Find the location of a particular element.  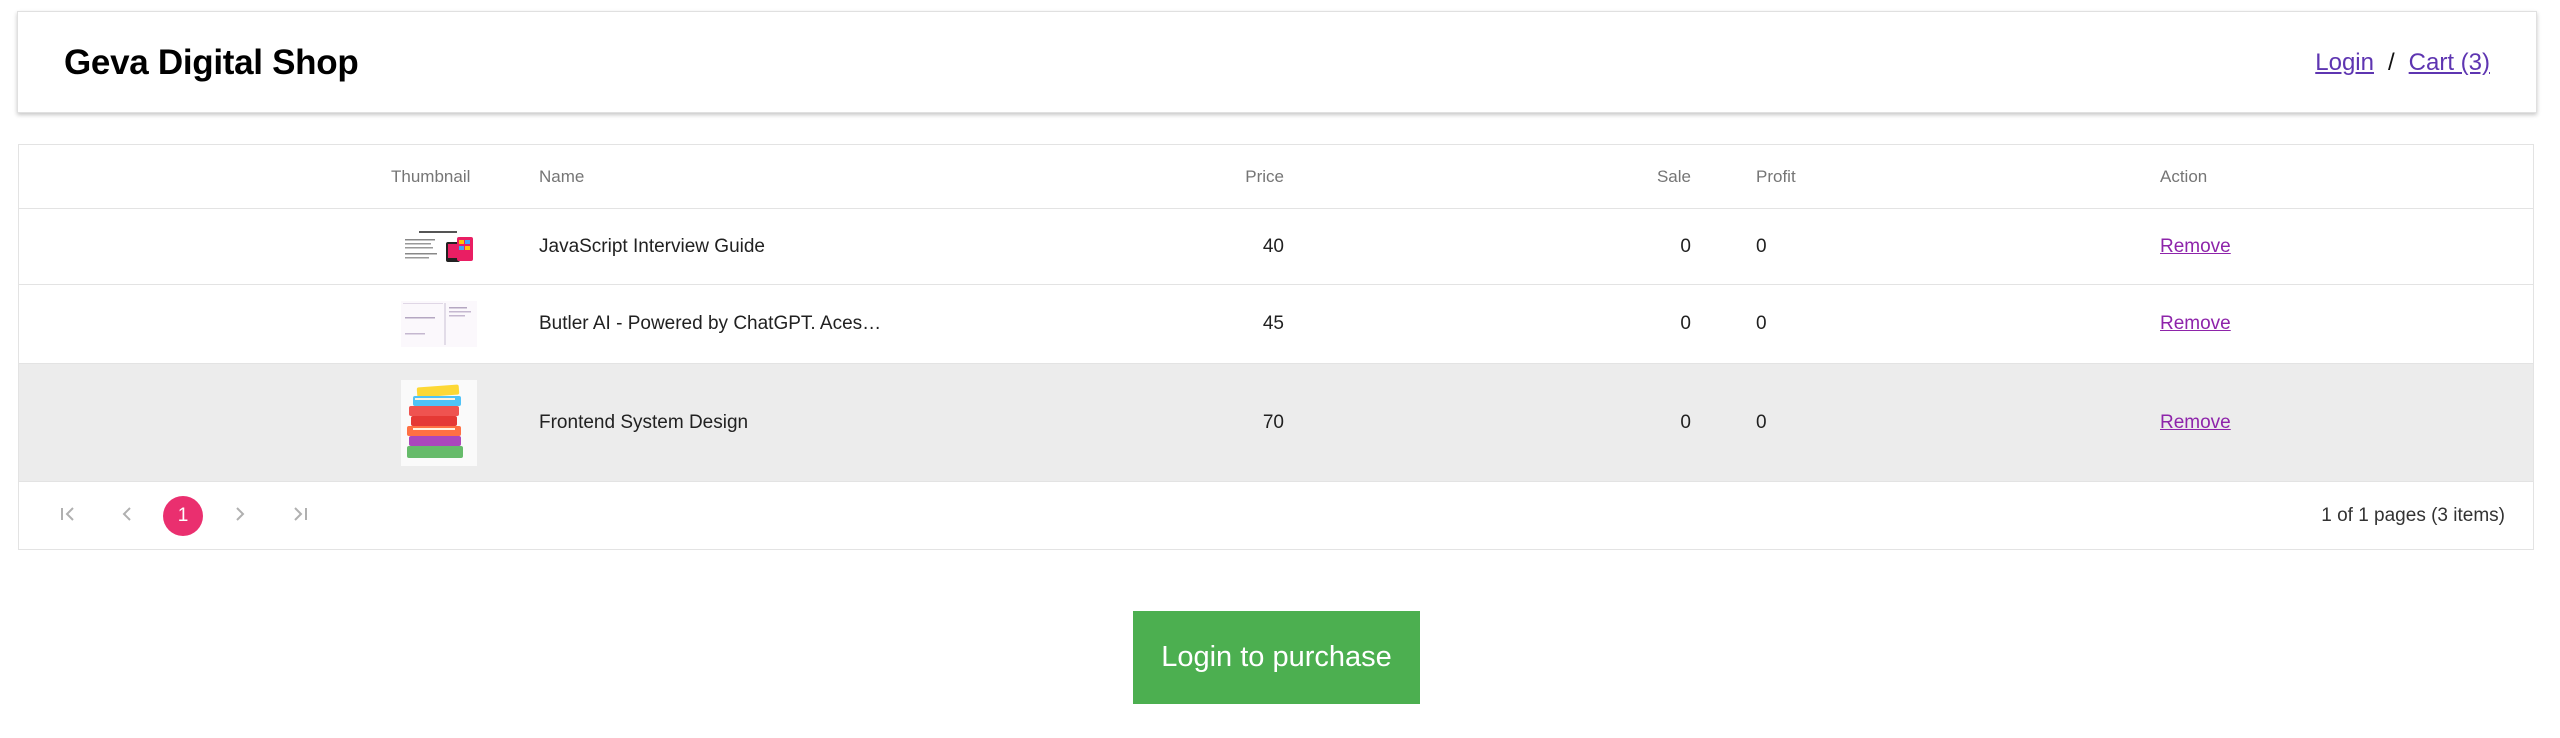

product-price: 40 is located at coordinates (1273, 246).